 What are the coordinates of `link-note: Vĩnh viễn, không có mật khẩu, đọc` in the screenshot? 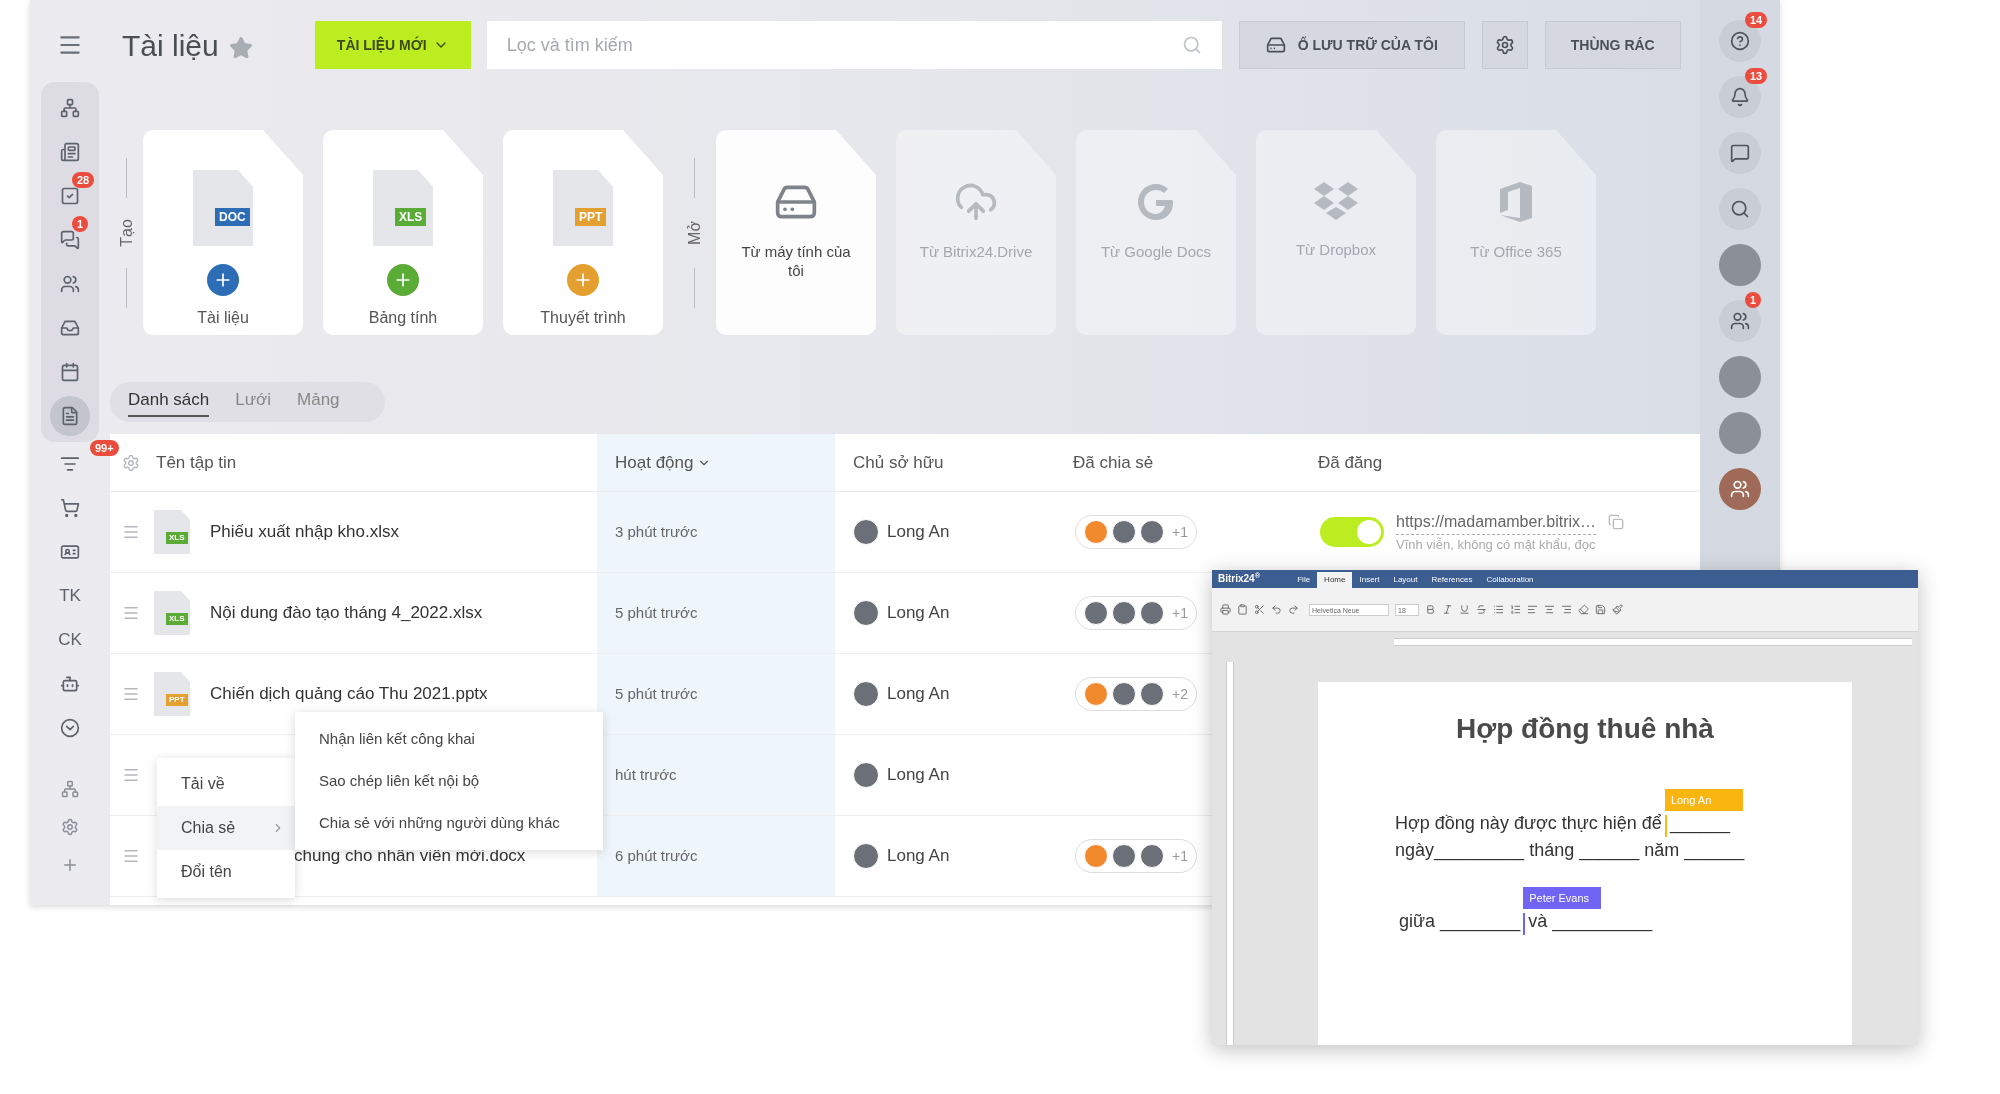 It's located at (1496, 544).